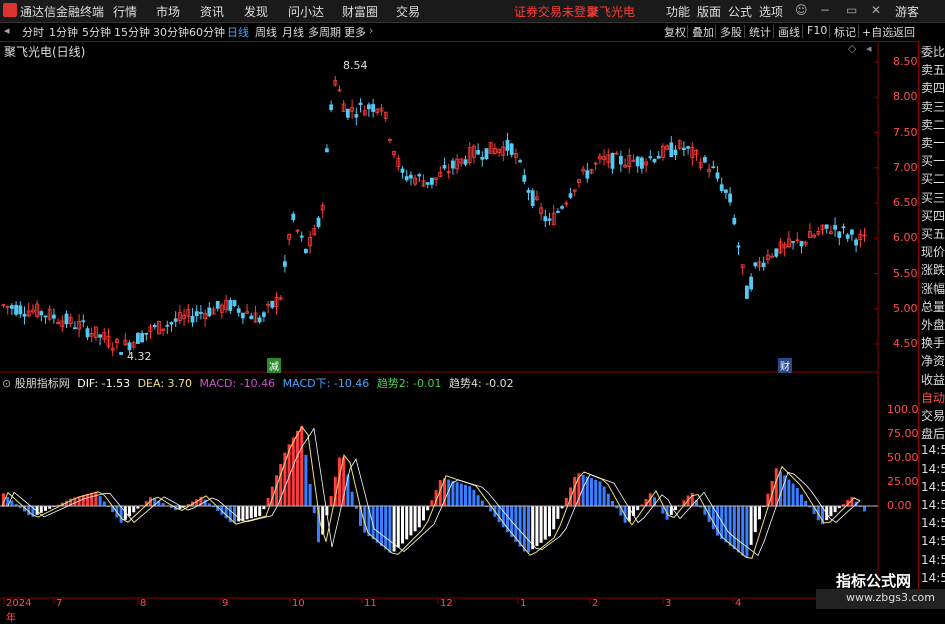  I want to click on event-marker-reduce: 减, so click(274, 365).